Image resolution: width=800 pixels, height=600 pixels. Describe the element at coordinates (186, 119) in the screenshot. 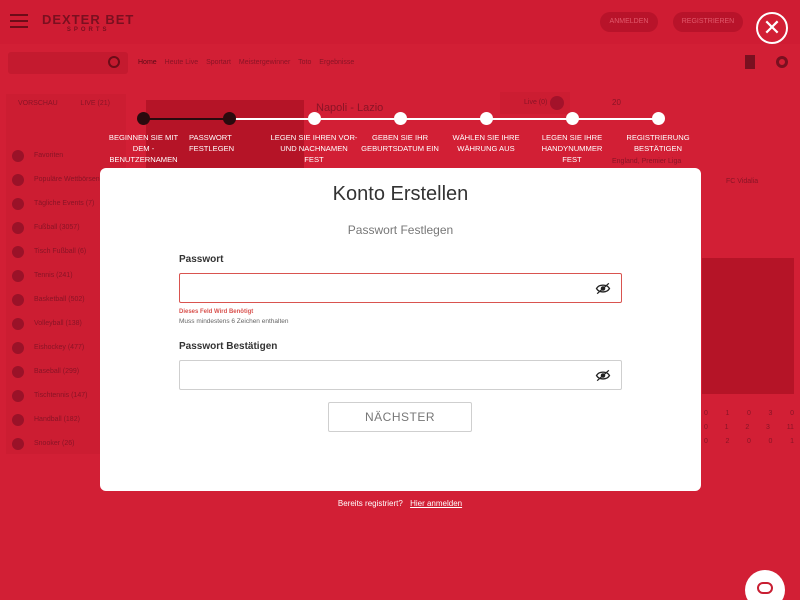

I see `stepper-line-progress` at that location.